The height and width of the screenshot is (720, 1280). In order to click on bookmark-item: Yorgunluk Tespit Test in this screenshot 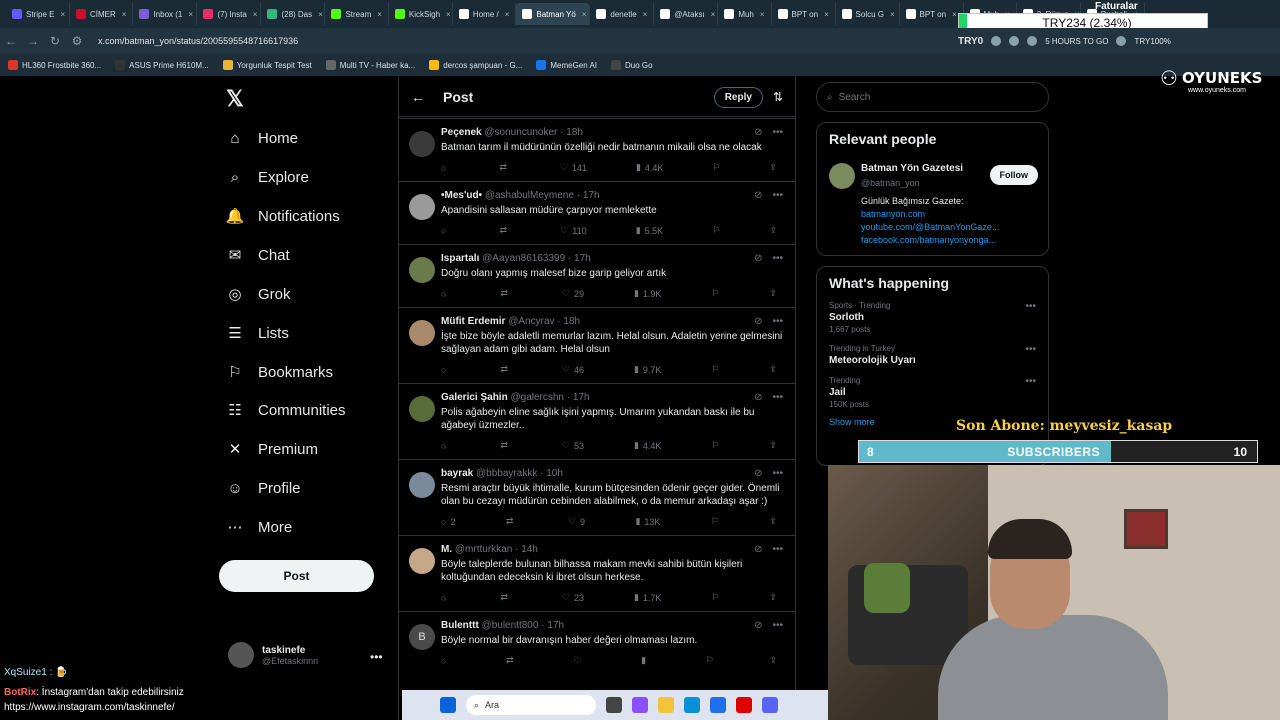, I will do `click(267, 65)`.